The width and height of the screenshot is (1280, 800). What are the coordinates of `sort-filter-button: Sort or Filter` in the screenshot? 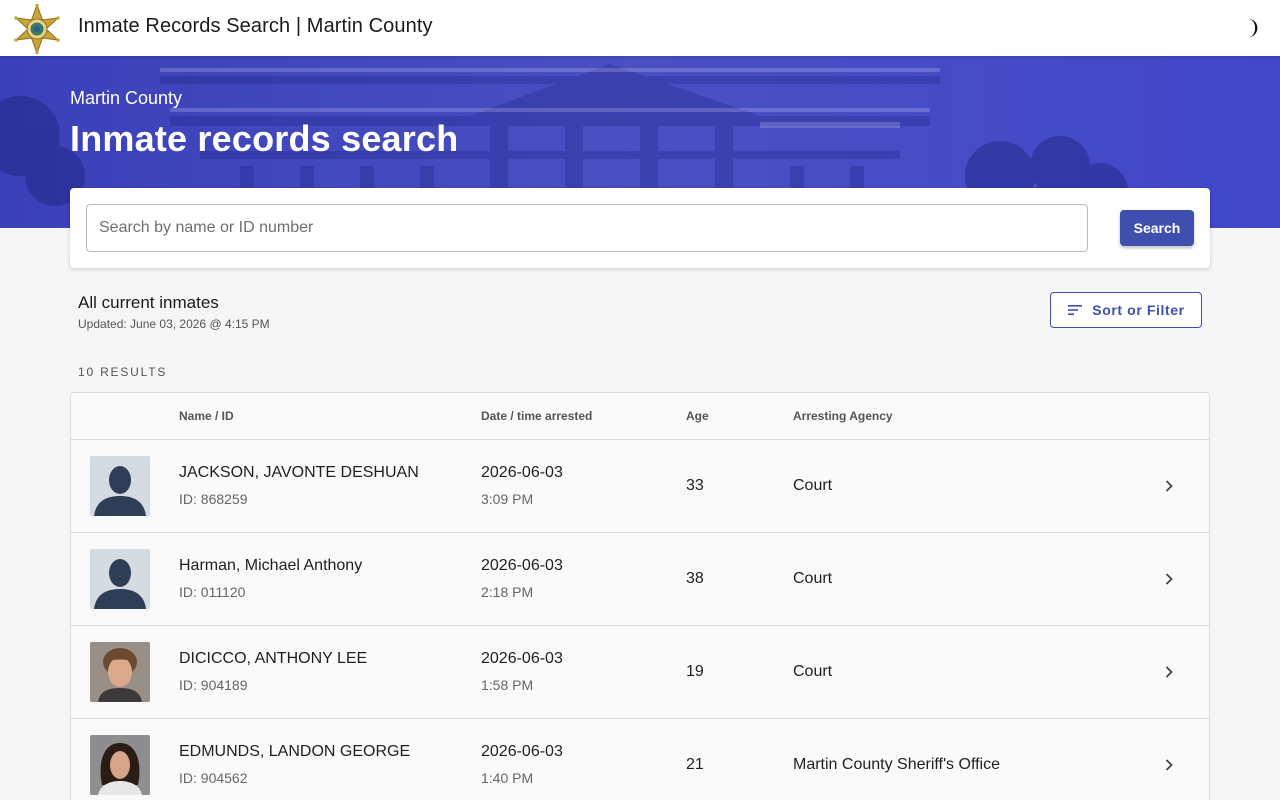 It's located at (1126, 310).